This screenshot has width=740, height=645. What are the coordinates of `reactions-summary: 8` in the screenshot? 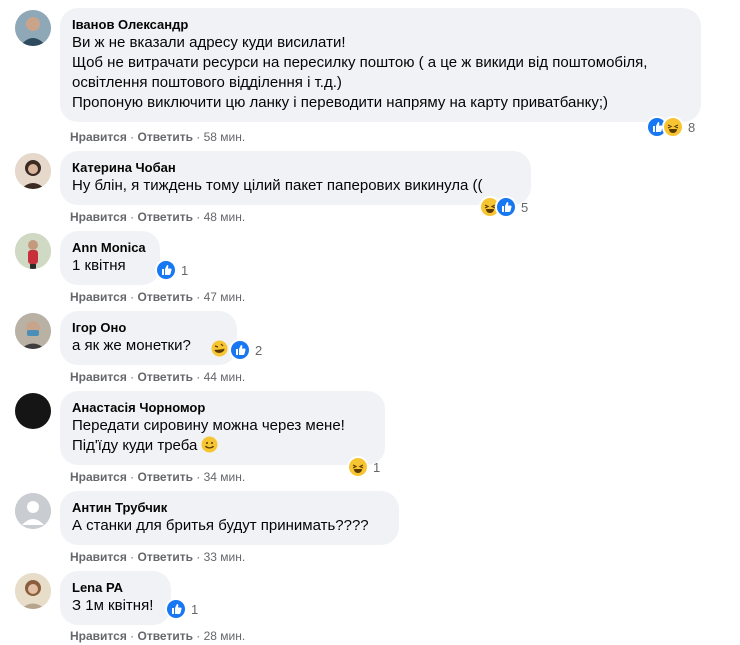 It's located at (671, 127).